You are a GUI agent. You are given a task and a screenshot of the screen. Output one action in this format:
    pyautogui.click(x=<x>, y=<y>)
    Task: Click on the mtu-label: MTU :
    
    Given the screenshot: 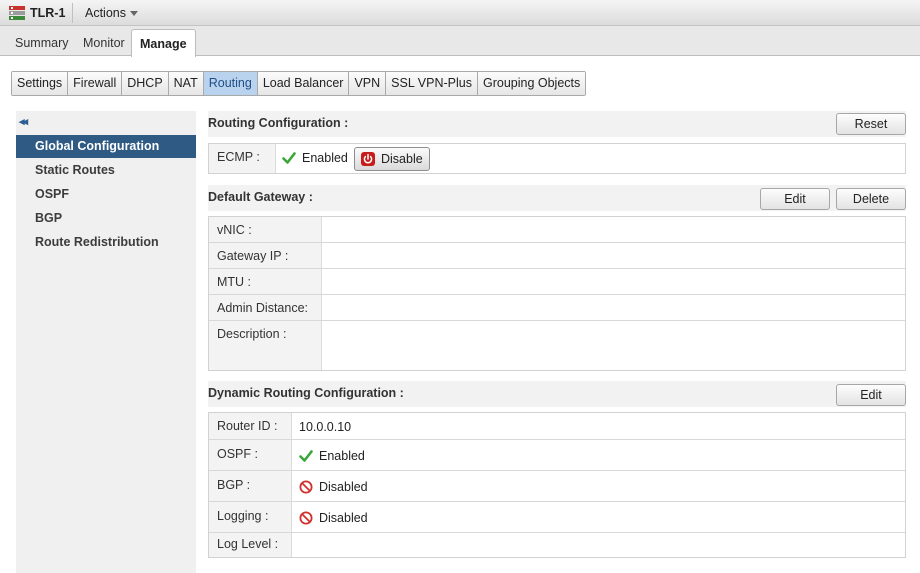 What is the action you would take?
    pyautogui.click(x=265, y=281)
    